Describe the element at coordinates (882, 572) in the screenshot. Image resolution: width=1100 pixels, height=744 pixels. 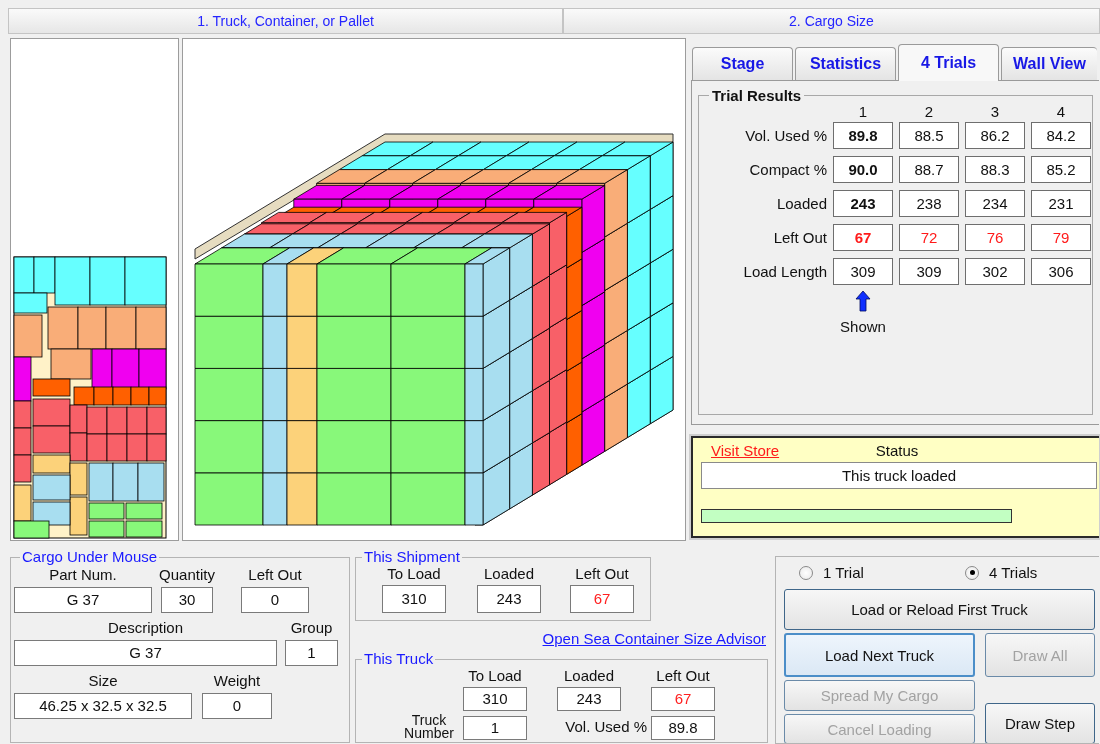
I see `radio-option: 1 Trial` at that location.